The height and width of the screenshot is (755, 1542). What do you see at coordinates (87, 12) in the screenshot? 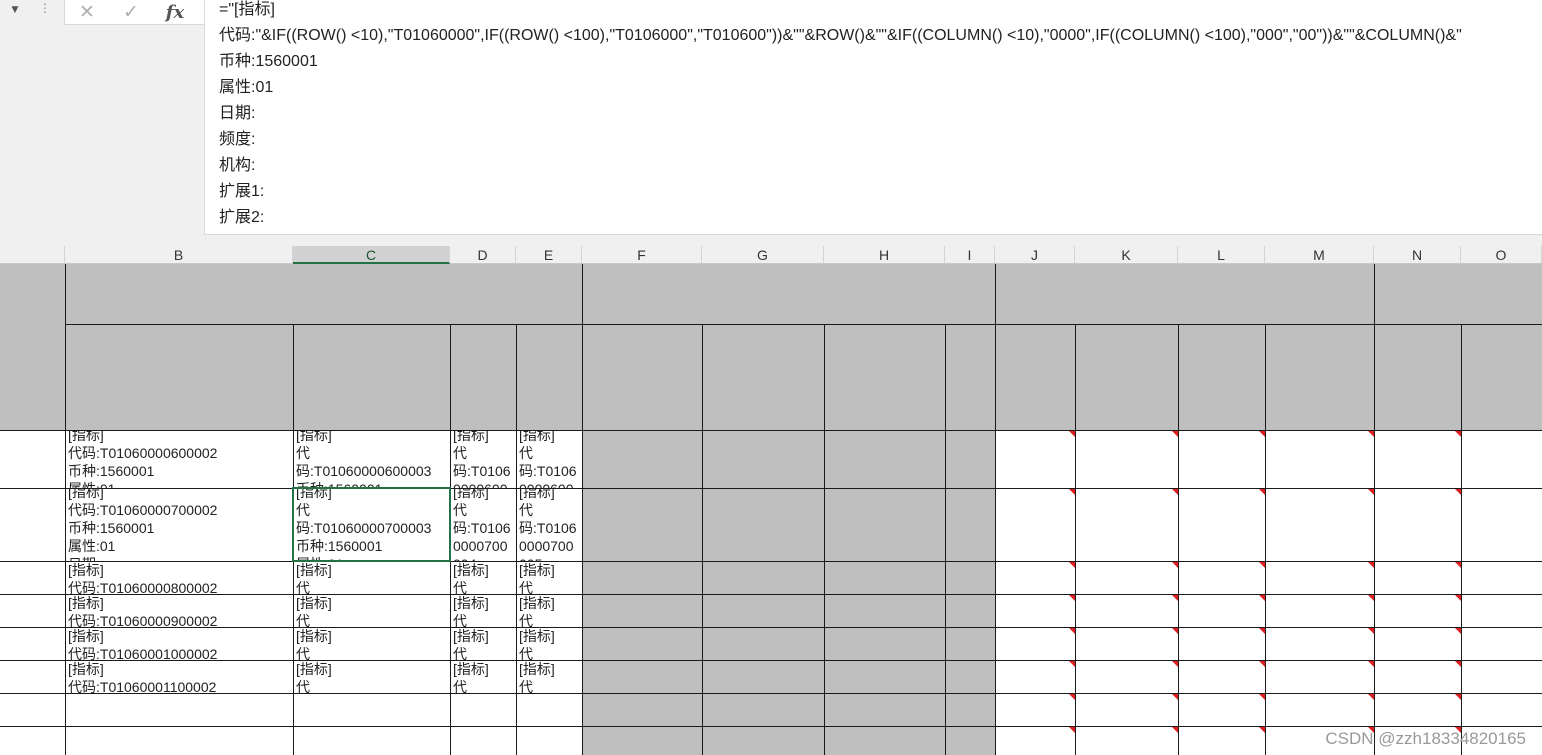
I see `close-icon: ✕` at bounding box center [87, 12].